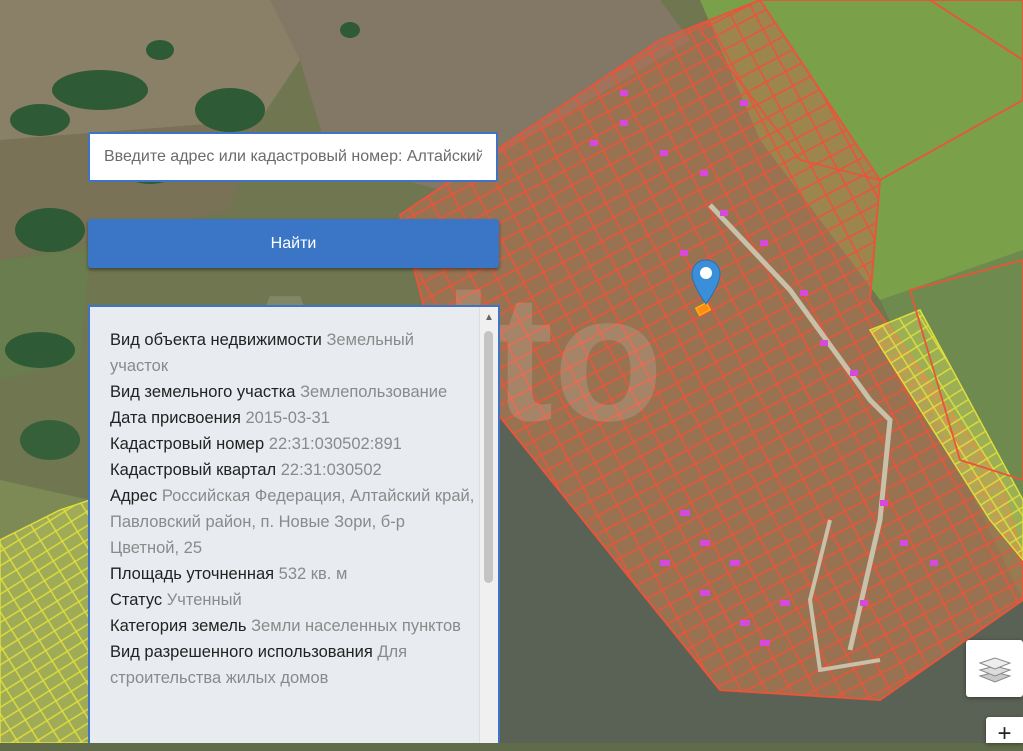  I want to click on info-row-parcel-type: Вид земельного участка Землепользование, so click(292, 392).